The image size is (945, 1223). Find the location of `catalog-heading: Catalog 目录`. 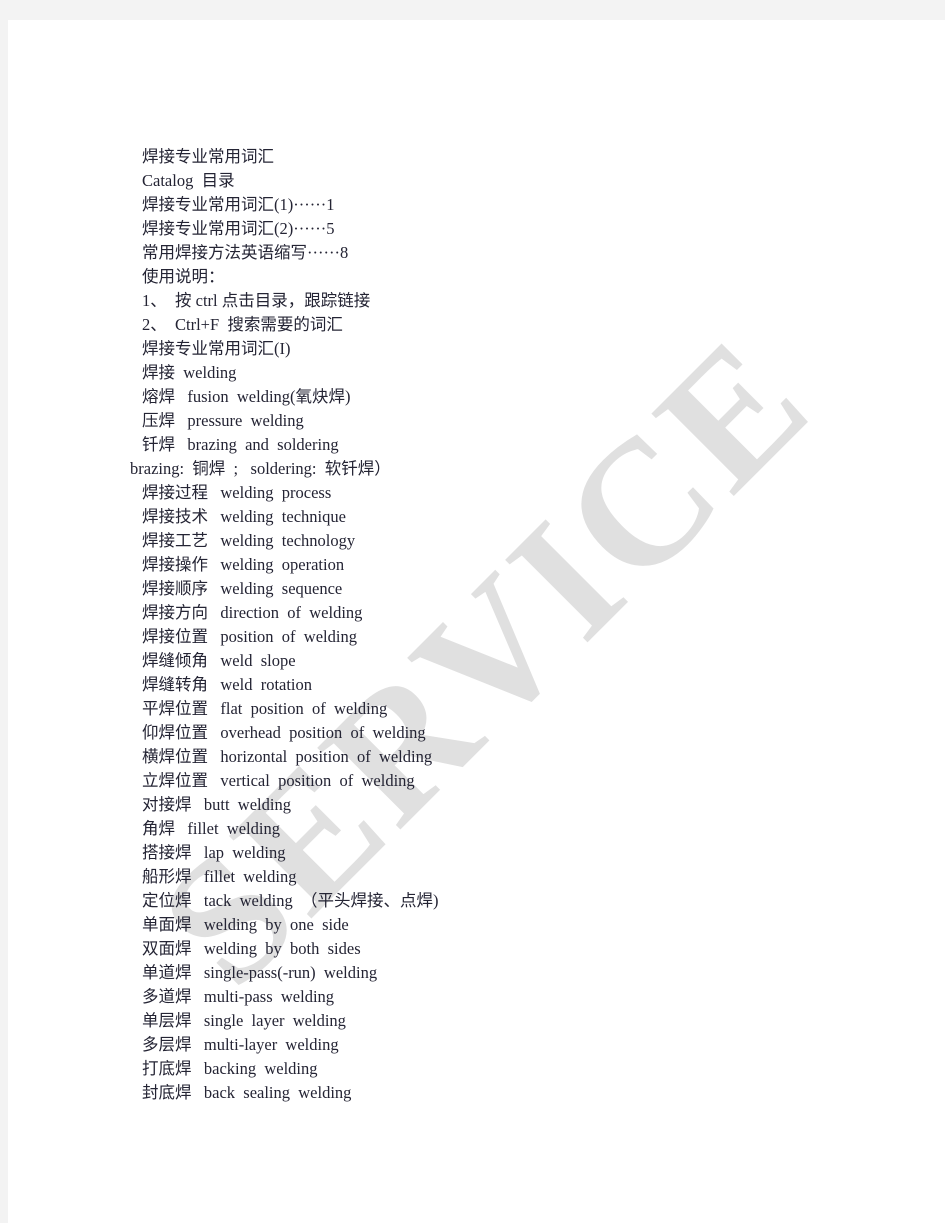

catalog-heading: Catalog 目录 is located at coordinates (188, 180).